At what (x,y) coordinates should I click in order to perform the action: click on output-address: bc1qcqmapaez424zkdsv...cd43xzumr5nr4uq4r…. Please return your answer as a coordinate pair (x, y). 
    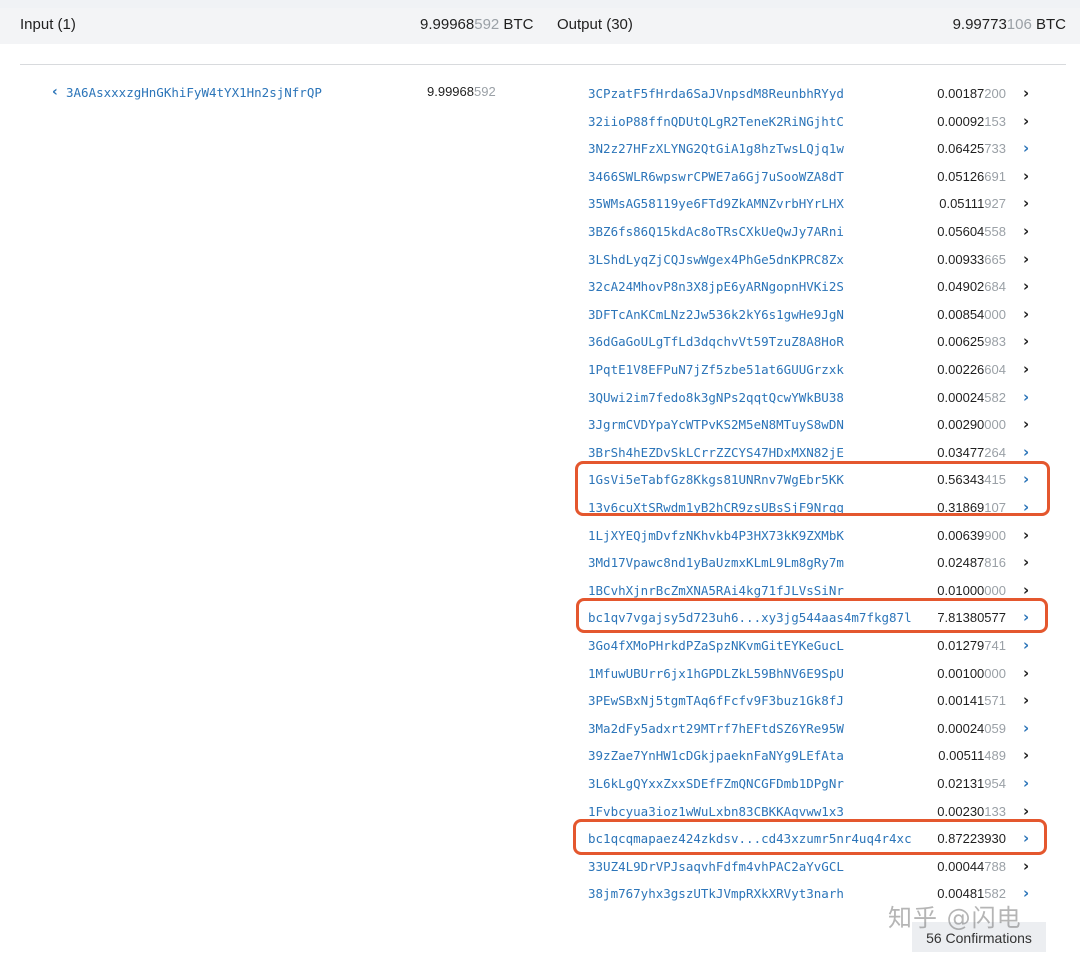
    Looking at the image, I should click on (750, 838).